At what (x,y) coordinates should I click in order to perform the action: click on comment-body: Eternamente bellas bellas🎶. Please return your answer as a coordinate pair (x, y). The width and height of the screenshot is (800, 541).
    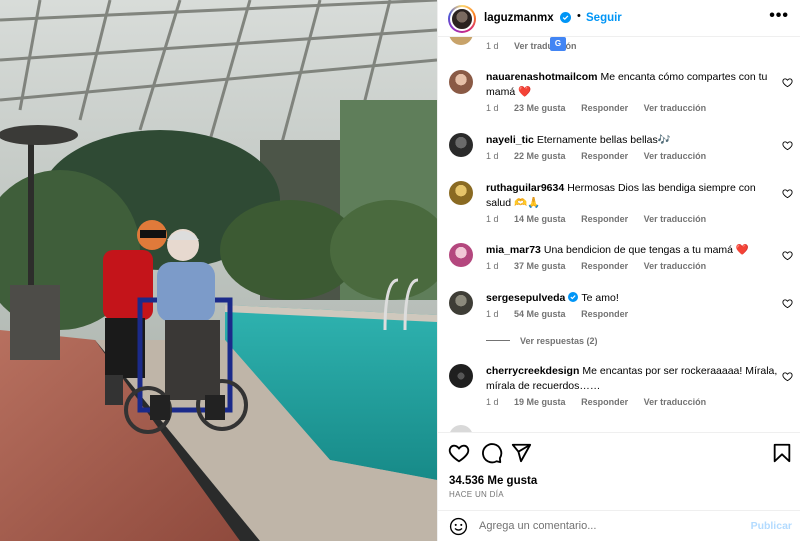
    Looking at the image, I should click on (603, 140).